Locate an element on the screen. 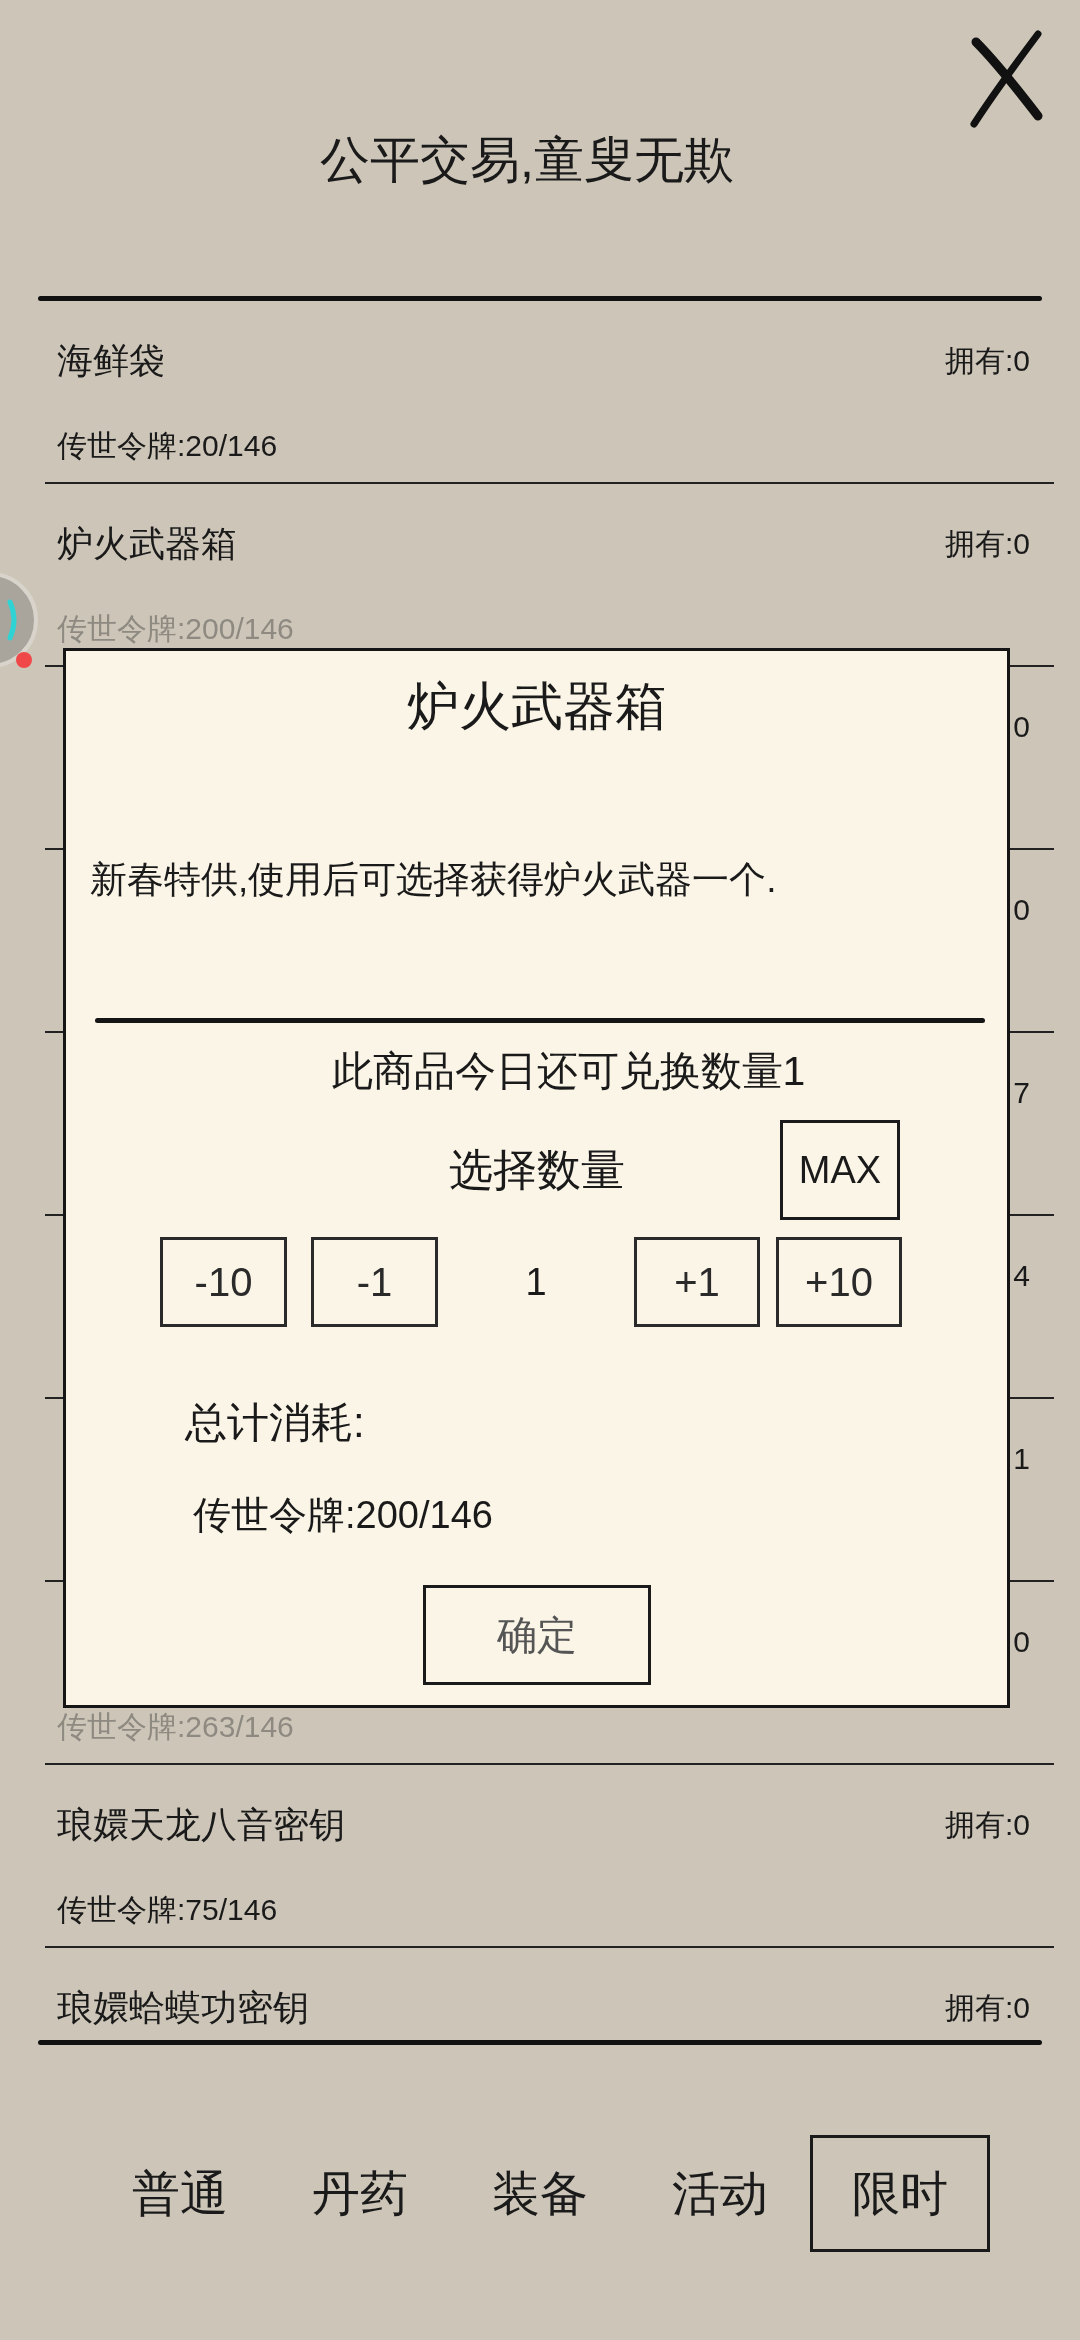  dialog-title: 炉火武器箱 is located at coordinates (536, 706).